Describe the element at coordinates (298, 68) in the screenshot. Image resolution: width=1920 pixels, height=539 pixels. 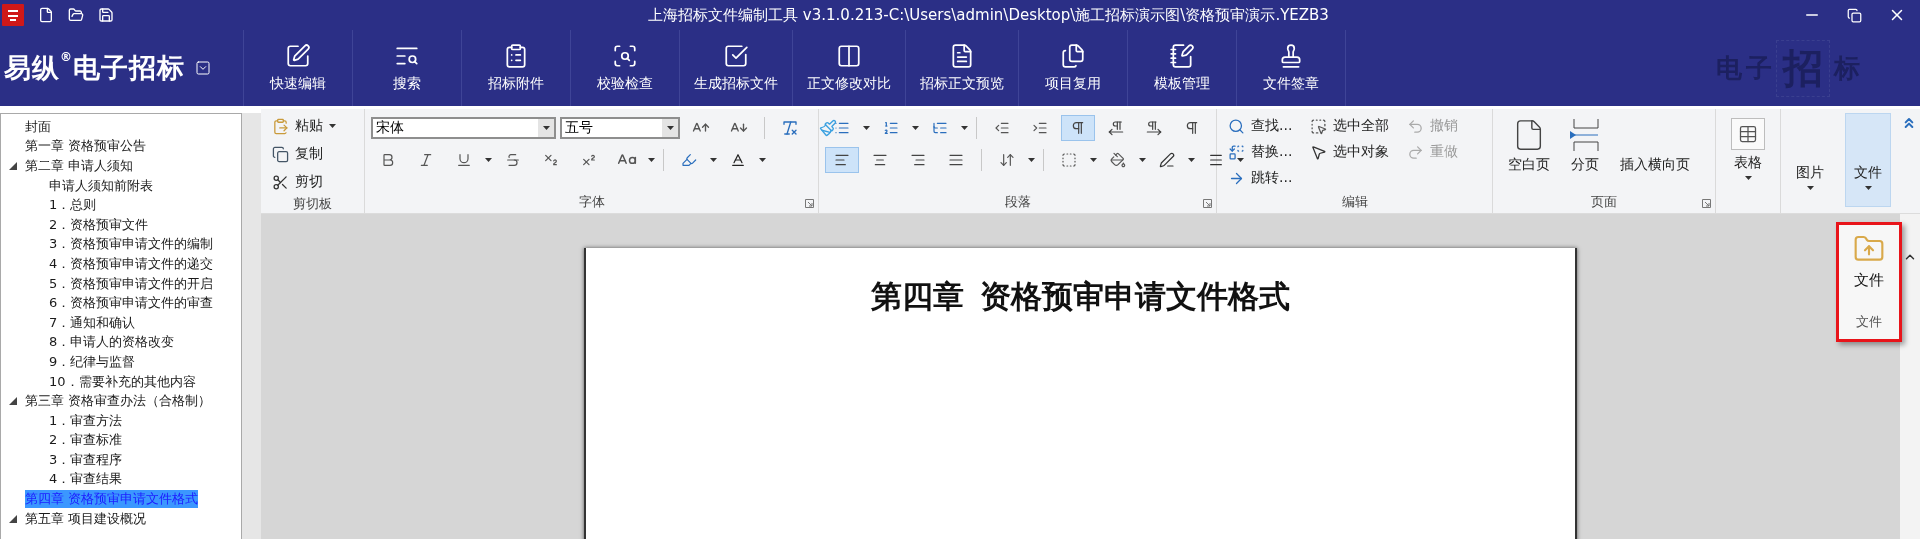
I see `toolbar-button: 快速编辑` at that location.